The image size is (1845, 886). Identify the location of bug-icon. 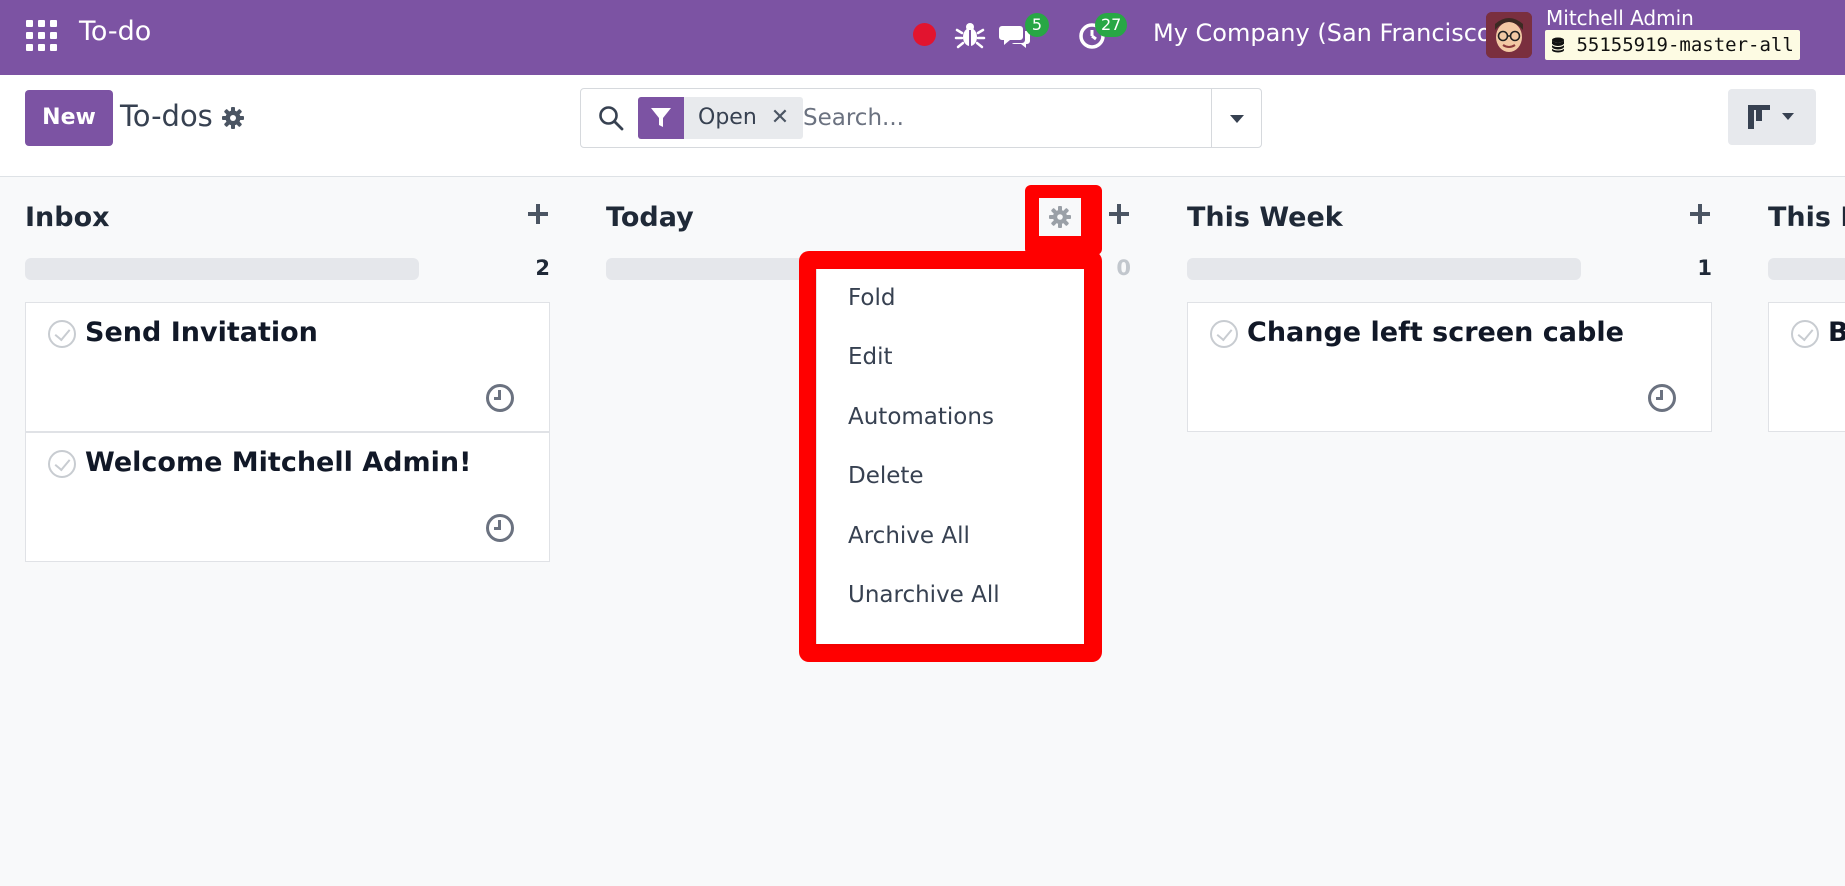
(970, 35).